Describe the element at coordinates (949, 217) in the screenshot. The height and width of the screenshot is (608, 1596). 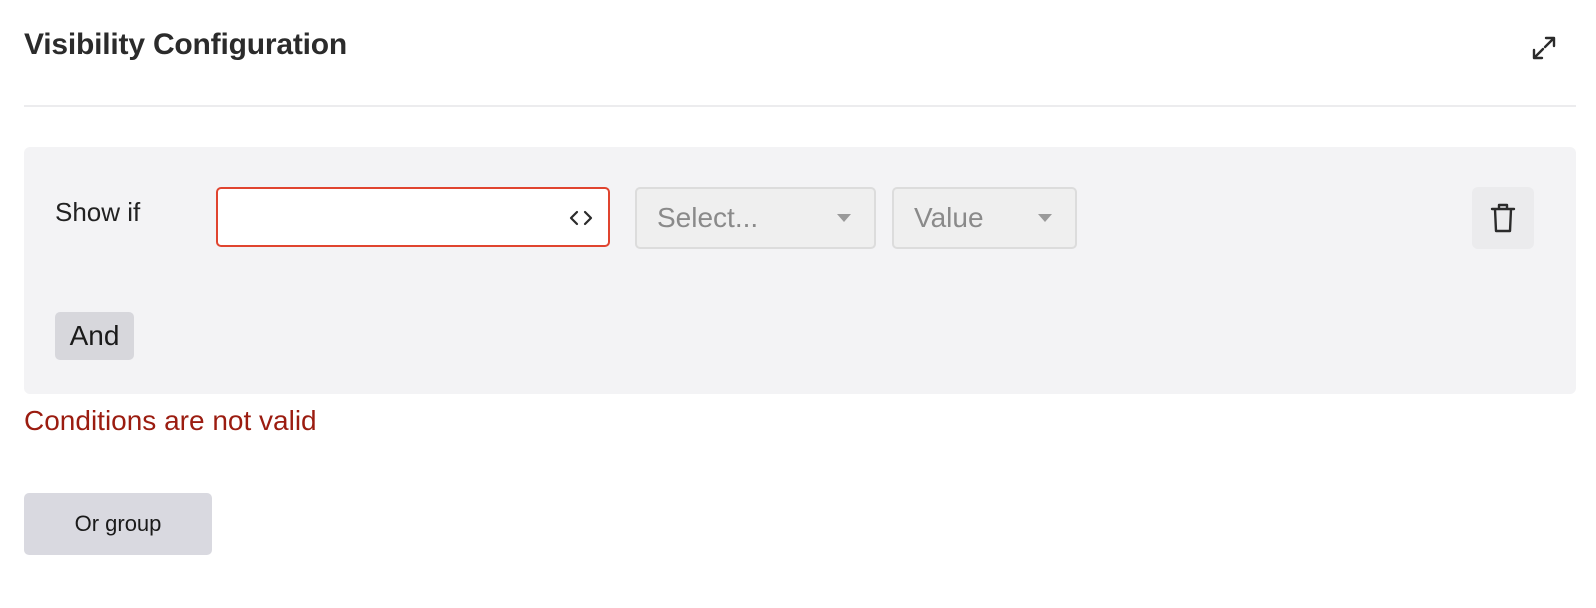
I see `value-select-placeholder: Value` at that location.